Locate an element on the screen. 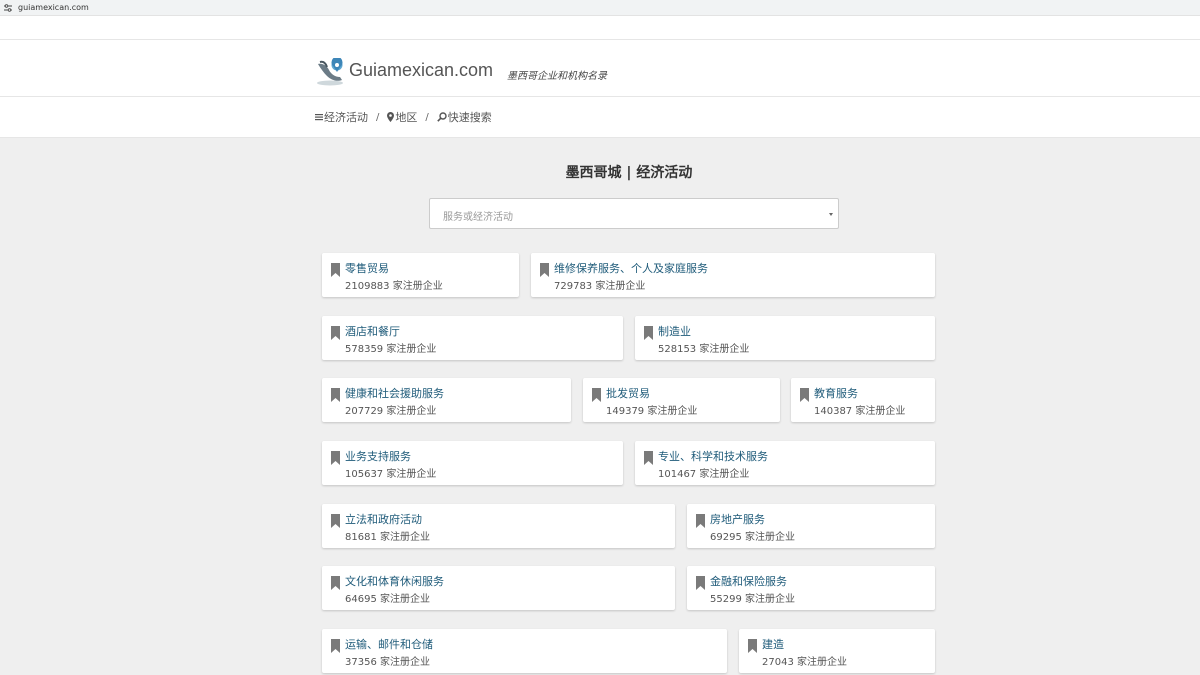  category-card: 制造业 528153 家注册企业 is located at coordinates (785, 338).